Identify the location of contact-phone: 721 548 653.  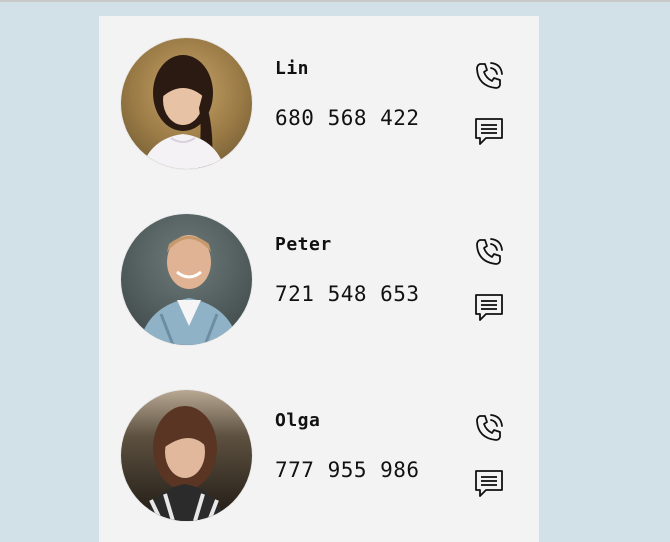
(347, 294).